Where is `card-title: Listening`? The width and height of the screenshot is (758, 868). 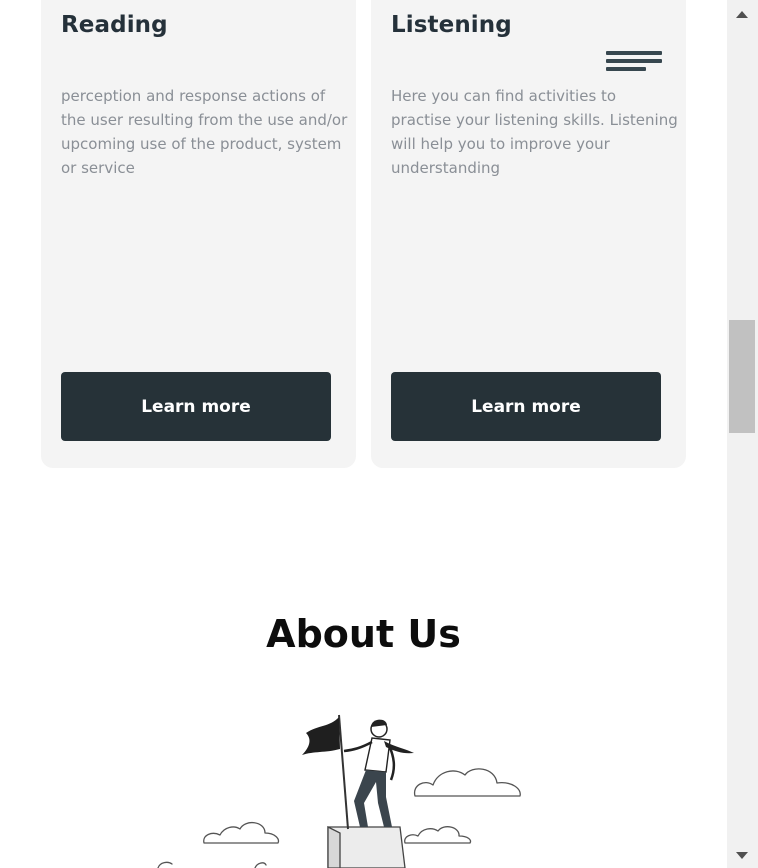 card-title: Listening is located at coordinates (451, 25).